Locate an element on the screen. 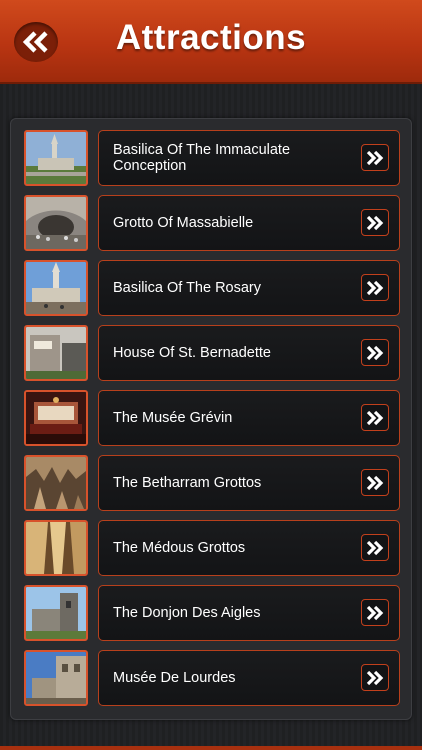  attraction-card: The Musée Grévin is located at coordinates (249, 418).